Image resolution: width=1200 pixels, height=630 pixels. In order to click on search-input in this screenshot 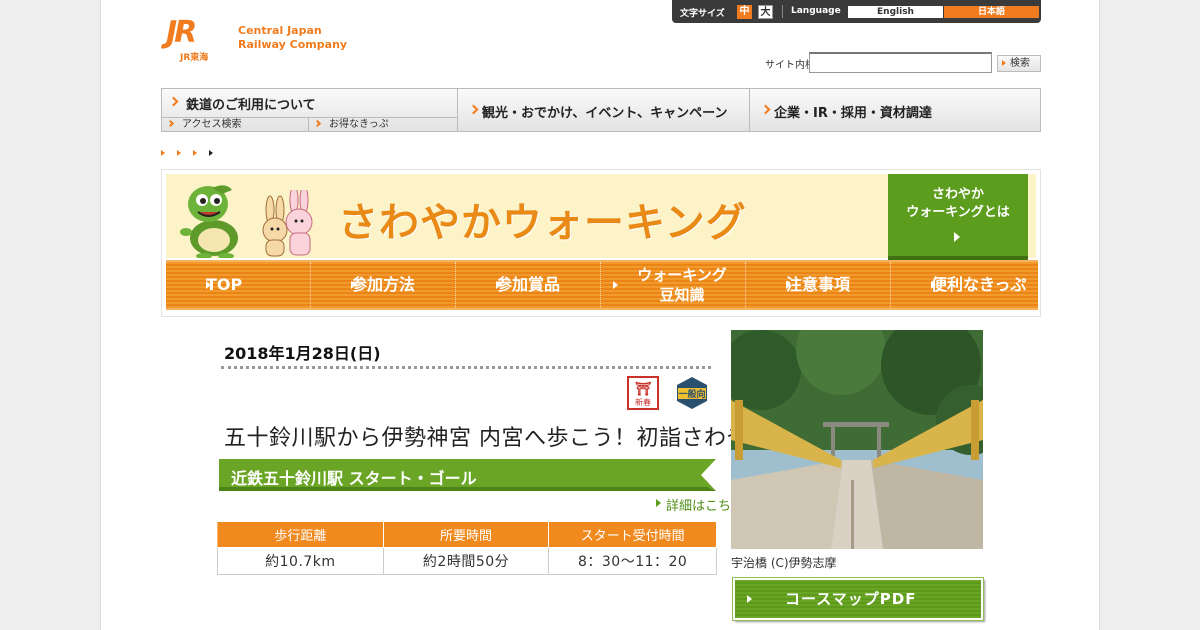, I will do `click(900, 62)`.